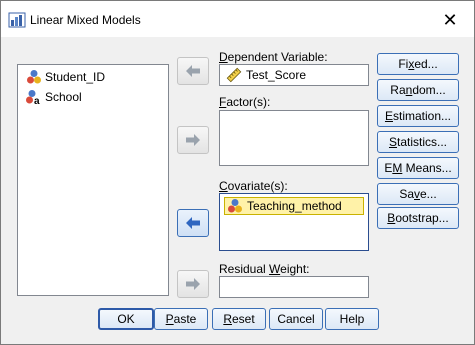 This screenshot has width=475, height=345. I want to click on dependent-variable-label: Dependent Variable:, so click(273, 57).